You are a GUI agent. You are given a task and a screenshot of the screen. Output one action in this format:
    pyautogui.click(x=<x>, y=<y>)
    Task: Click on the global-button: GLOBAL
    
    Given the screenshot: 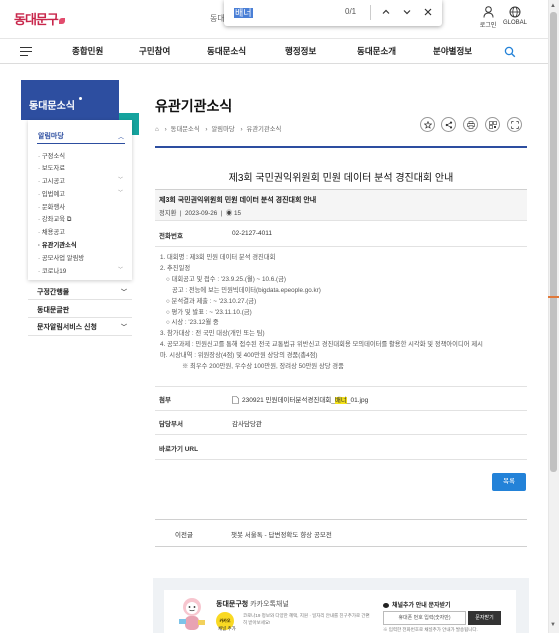 What is the action you would take?
    pyautogui.click(x=515, y=16)
    